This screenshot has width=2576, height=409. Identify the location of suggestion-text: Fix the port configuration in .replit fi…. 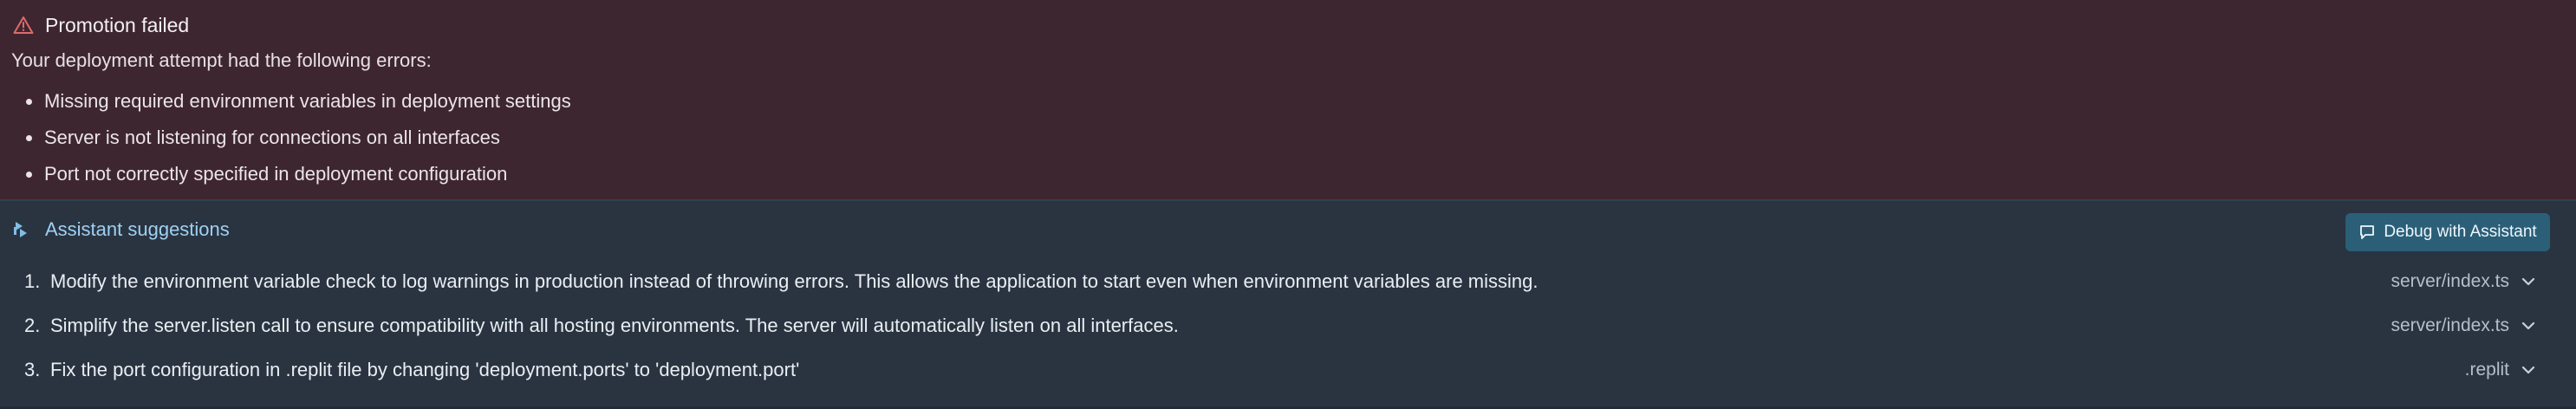
(425, 369).